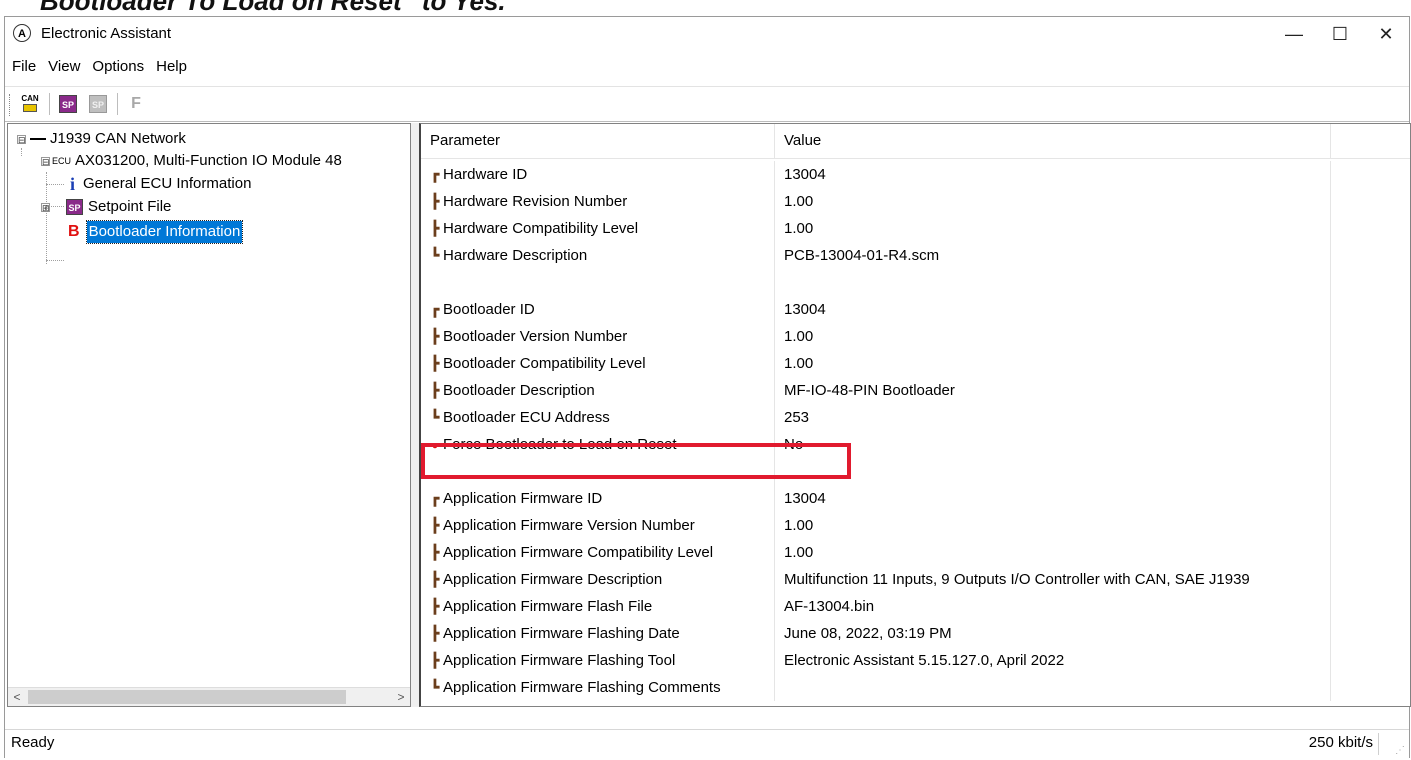  I want to click on editable-marker-icon: ●, so click(435, 446).